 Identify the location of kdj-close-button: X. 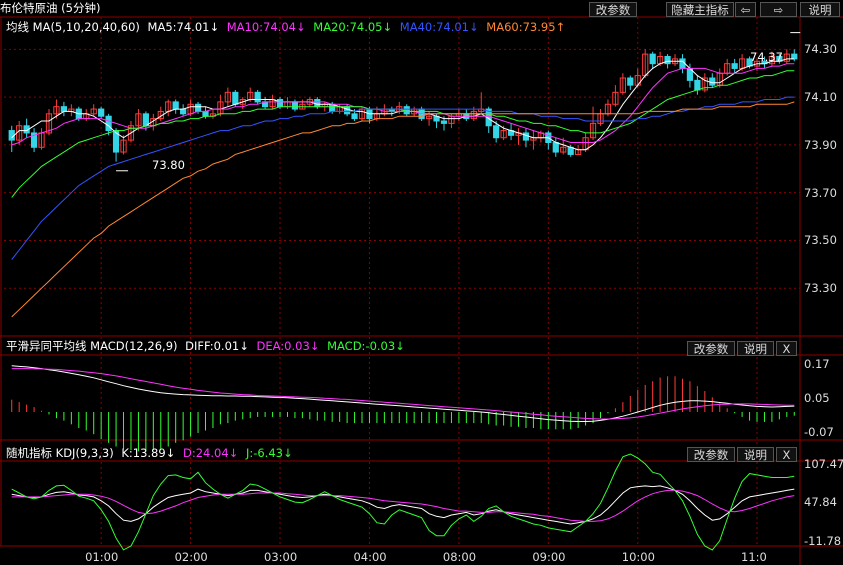
(786, 454).